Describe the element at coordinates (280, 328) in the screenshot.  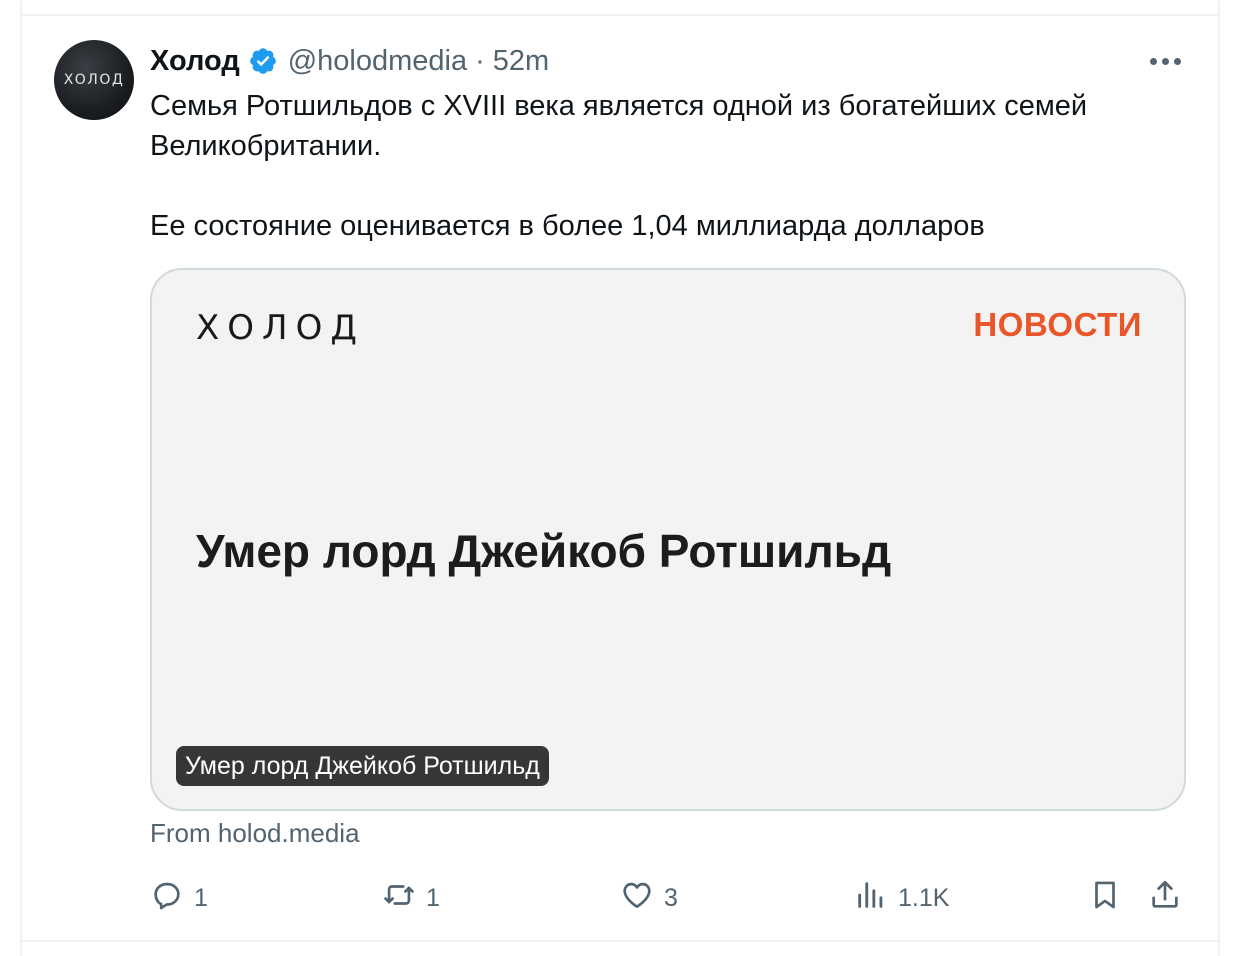
I see `card-brand-logo: ХОЛОД` at that location.